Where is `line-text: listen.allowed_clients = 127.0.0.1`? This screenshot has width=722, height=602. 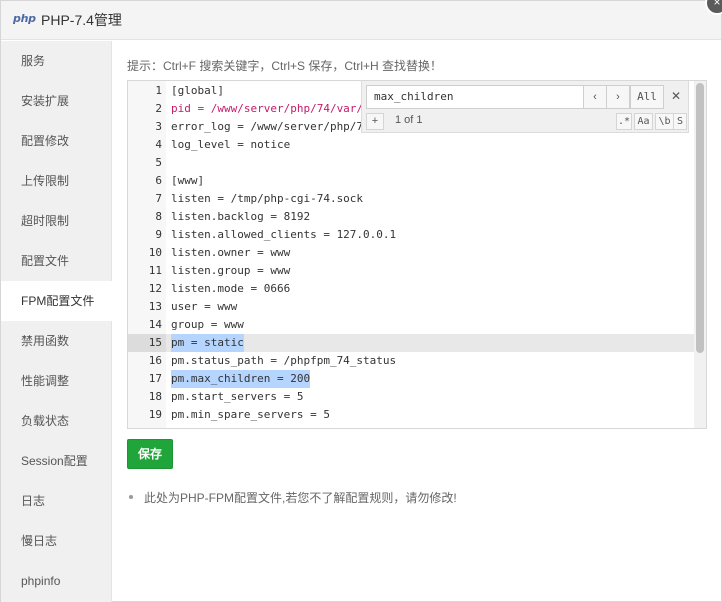
line-text: listen.allowed_clients = 127.0.0.1 is located at coordinates (284, 234).